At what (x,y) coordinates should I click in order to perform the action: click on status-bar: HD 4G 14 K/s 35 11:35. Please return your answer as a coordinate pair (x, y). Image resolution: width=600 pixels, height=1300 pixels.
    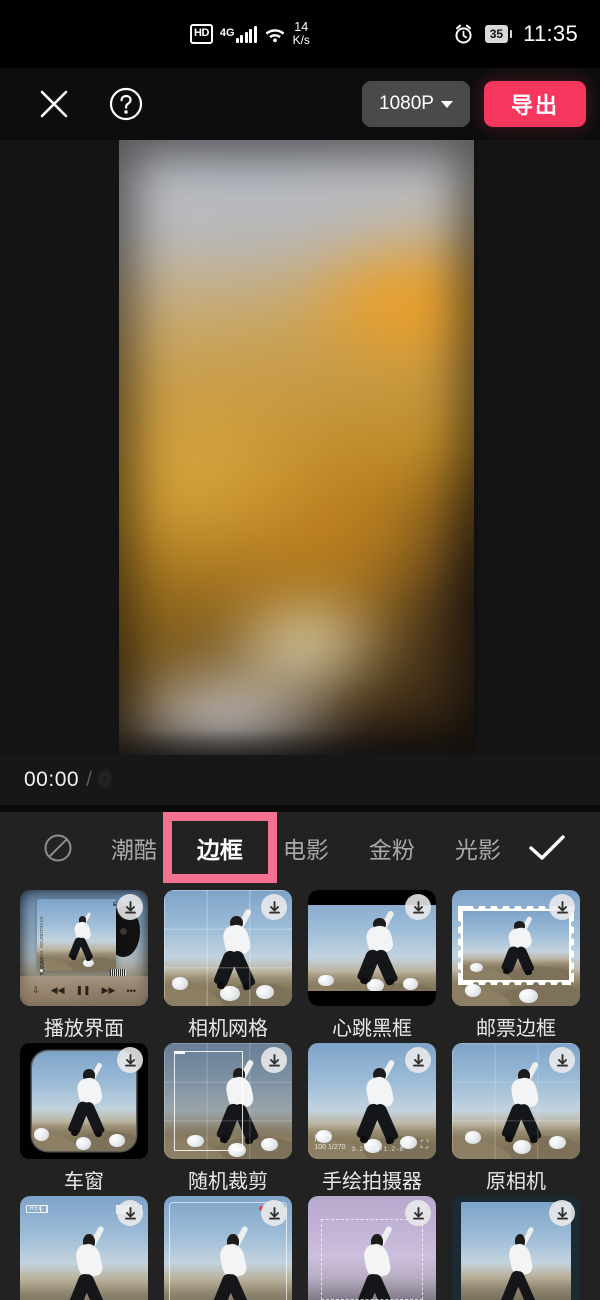
    Looking at the image, I should click on (300, 34).